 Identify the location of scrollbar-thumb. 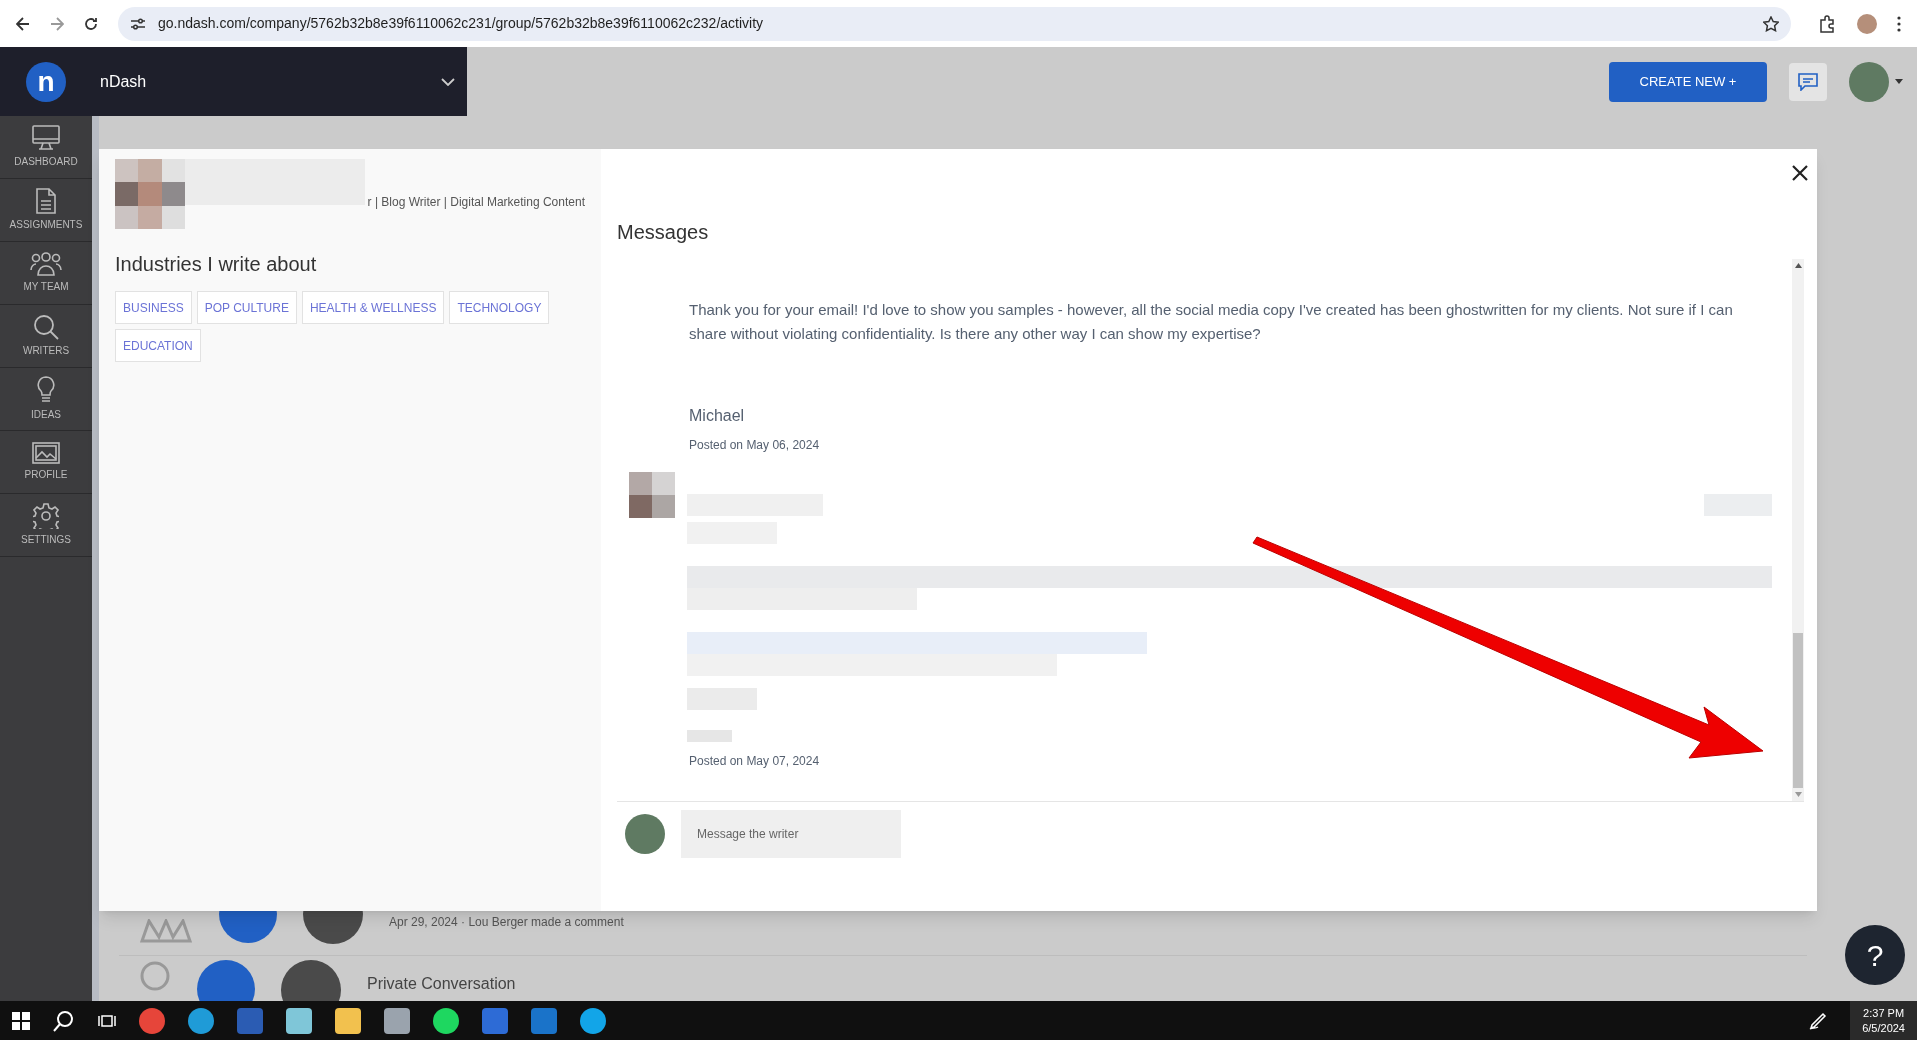
(1798, 710).